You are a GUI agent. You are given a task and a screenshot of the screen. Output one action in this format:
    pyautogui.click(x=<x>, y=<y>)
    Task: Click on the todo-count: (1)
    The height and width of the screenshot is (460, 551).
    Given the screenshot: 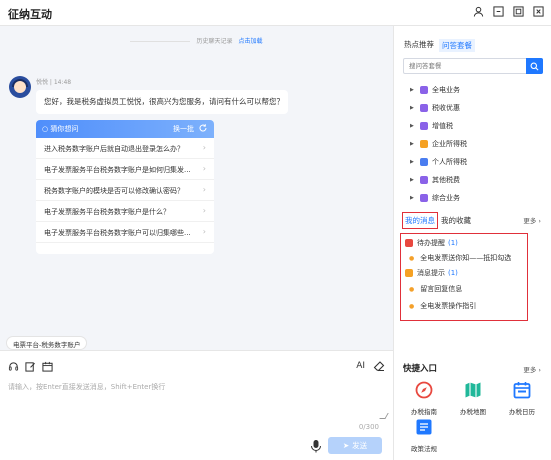 What is the action you would take?
    pyautogui.click(x=453, y=243)
    